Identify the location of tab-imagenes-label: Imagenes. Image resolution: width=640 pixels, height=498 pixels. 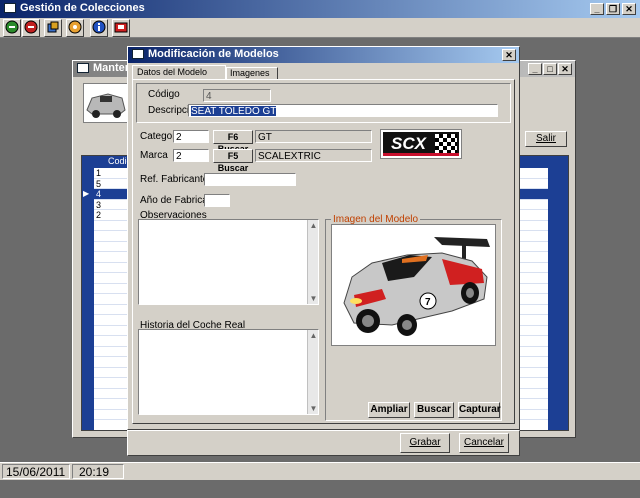
(250, 73).